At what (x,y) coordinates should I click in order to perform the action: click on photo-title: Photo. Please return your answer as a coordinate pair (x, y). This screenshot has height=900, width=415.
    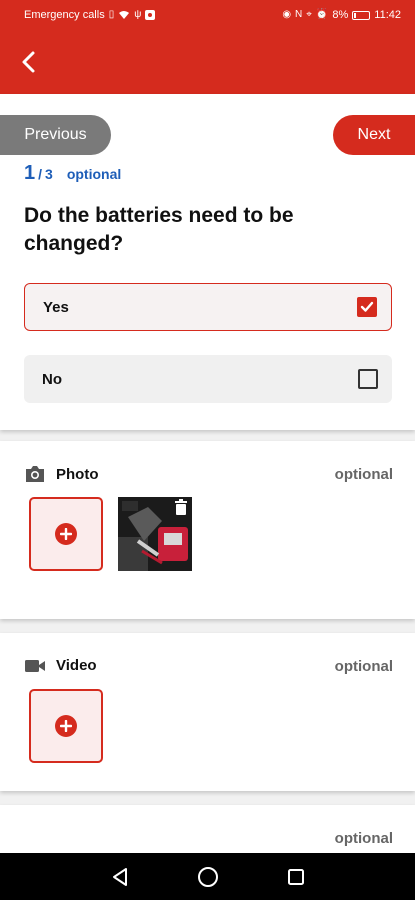
    Looking at the image, I should click on (77, 474).